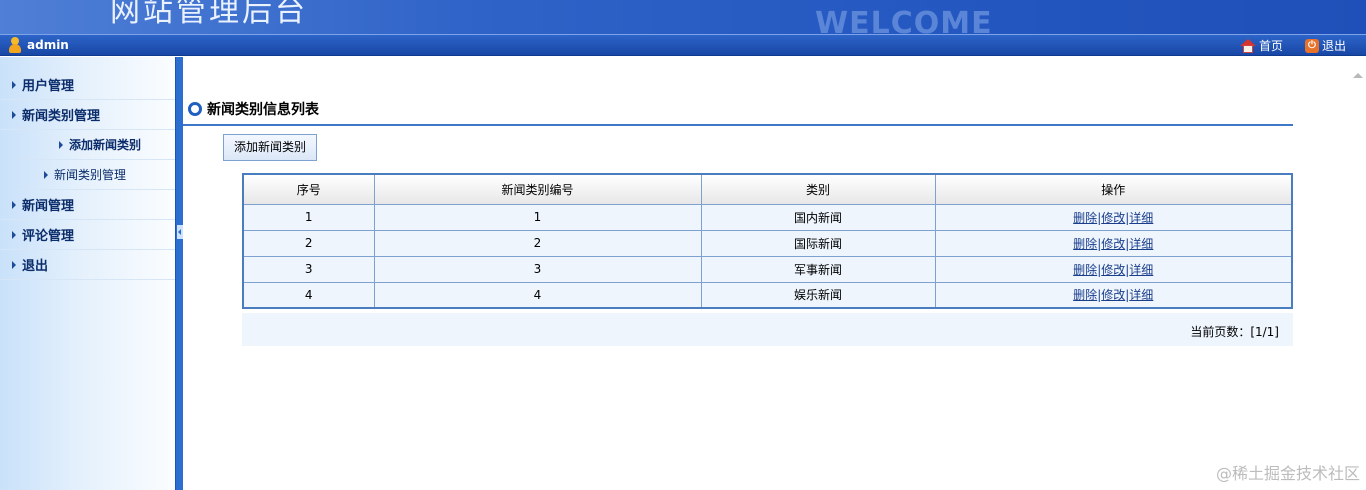 Image resolution: width=1366 pixels, height=490 pixels. I want to click on watermark: @稀土掘金技术社区, so click(1287, 473).